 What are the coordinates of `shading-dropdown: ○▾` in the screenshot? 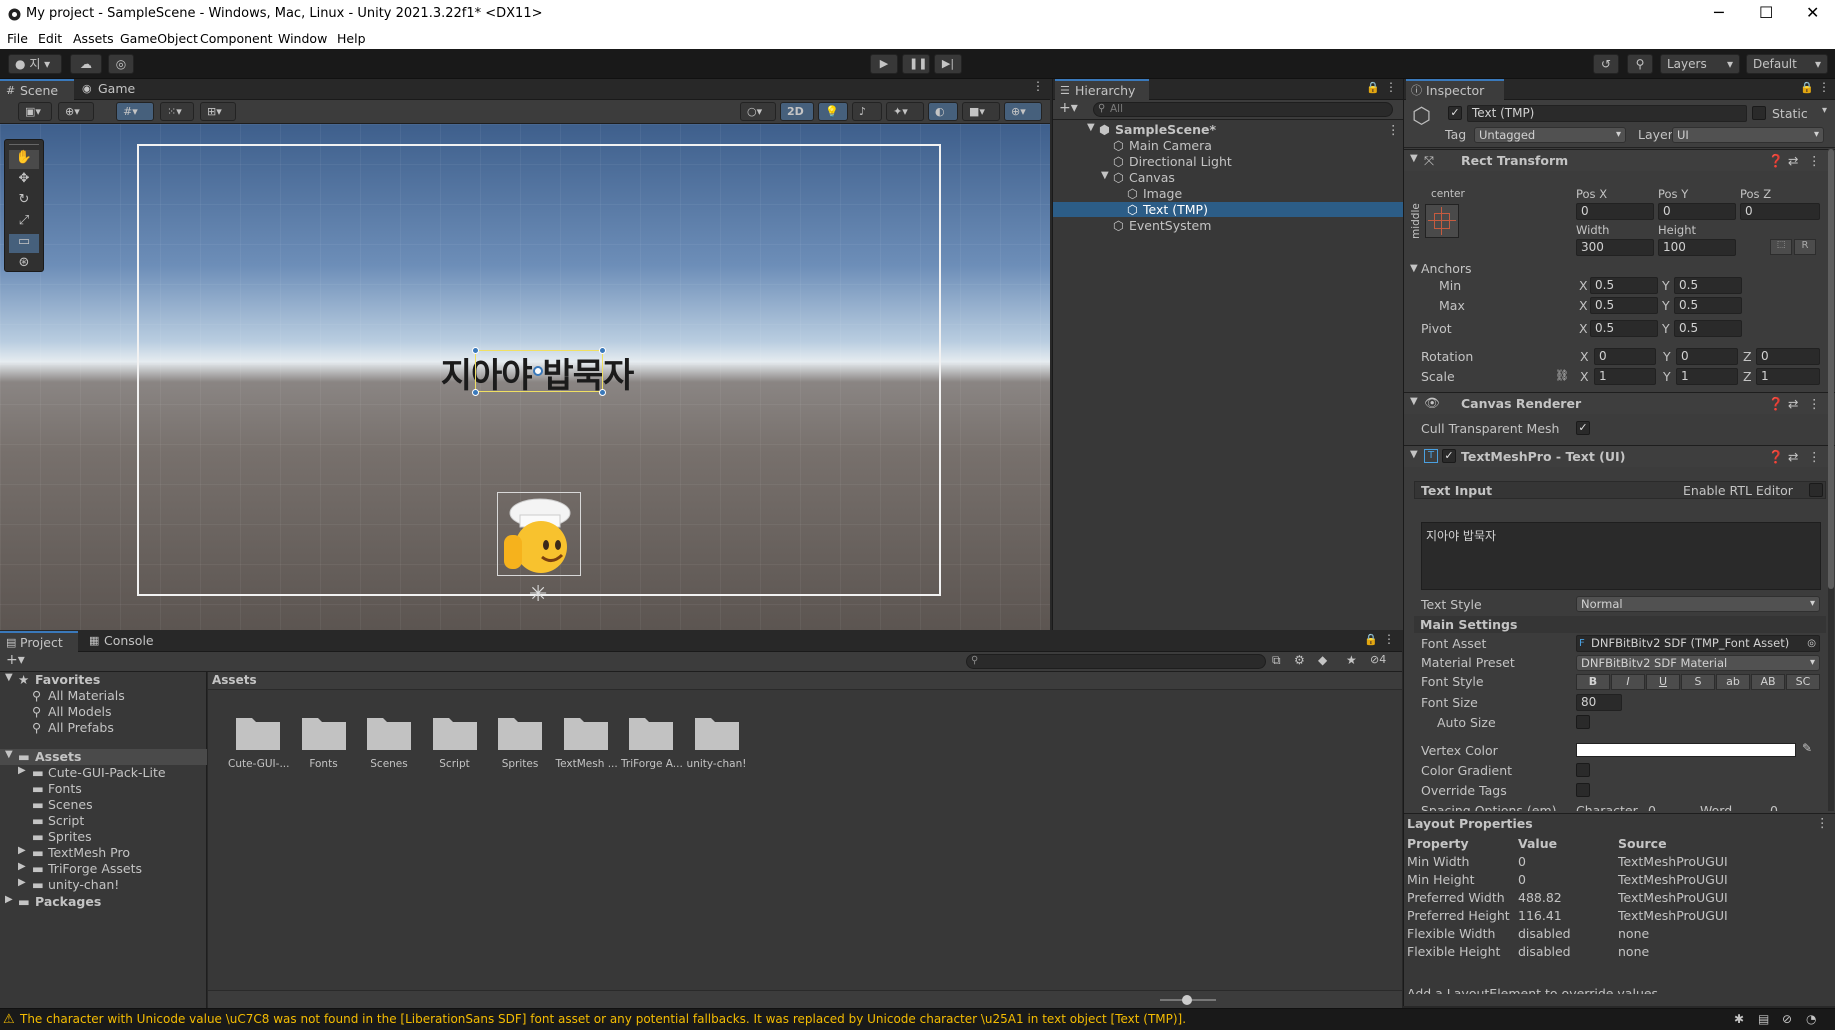 It's located at (758, 111).